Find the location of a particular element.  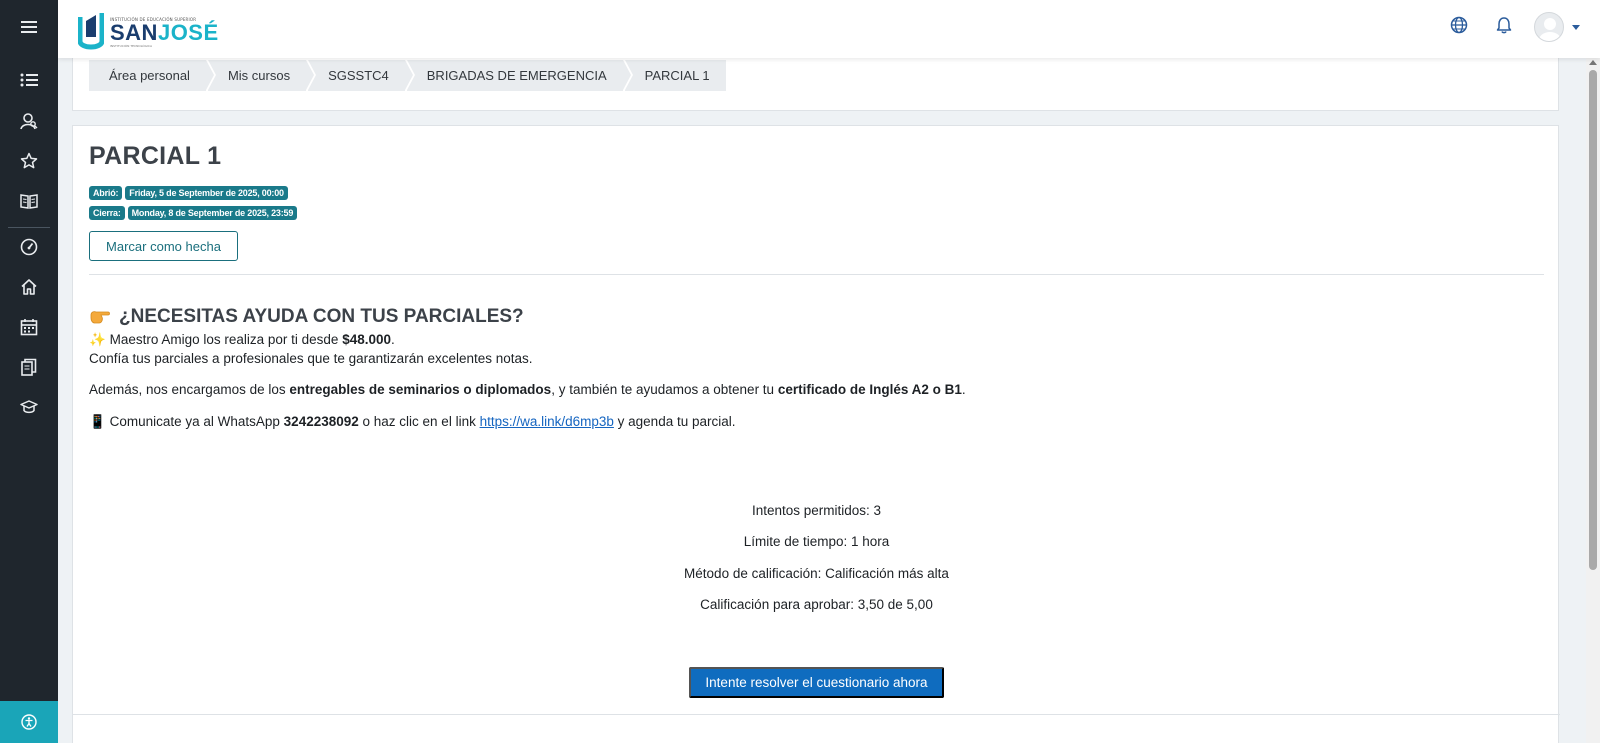

logo-mark-icon is located at coordinates (91, 31).